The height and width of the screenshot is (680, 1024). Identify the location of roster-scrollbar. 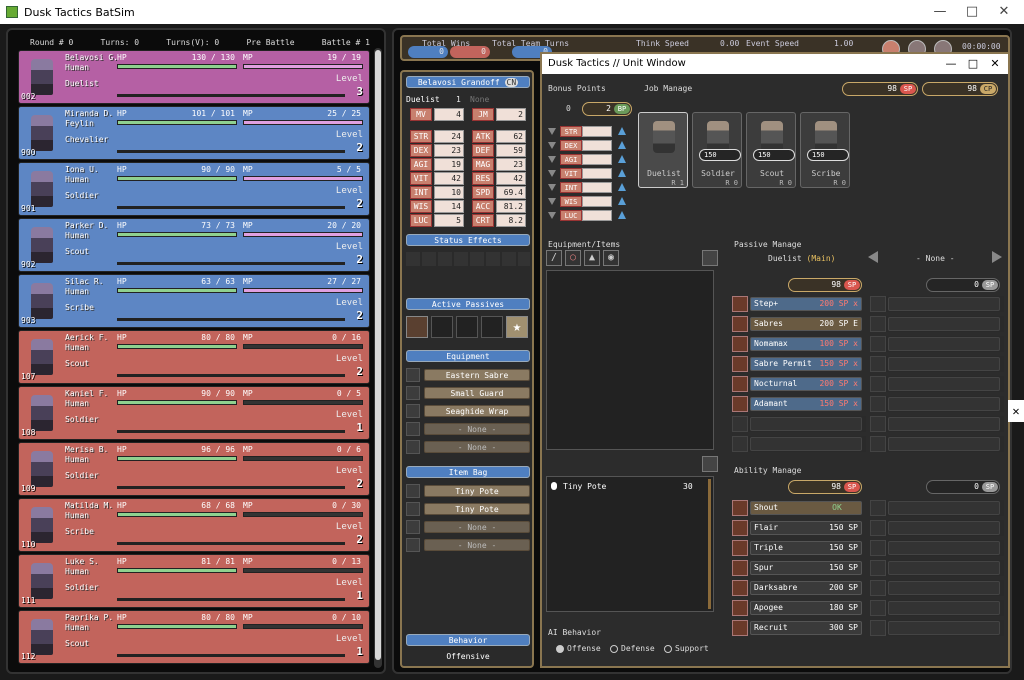
(378, 358).